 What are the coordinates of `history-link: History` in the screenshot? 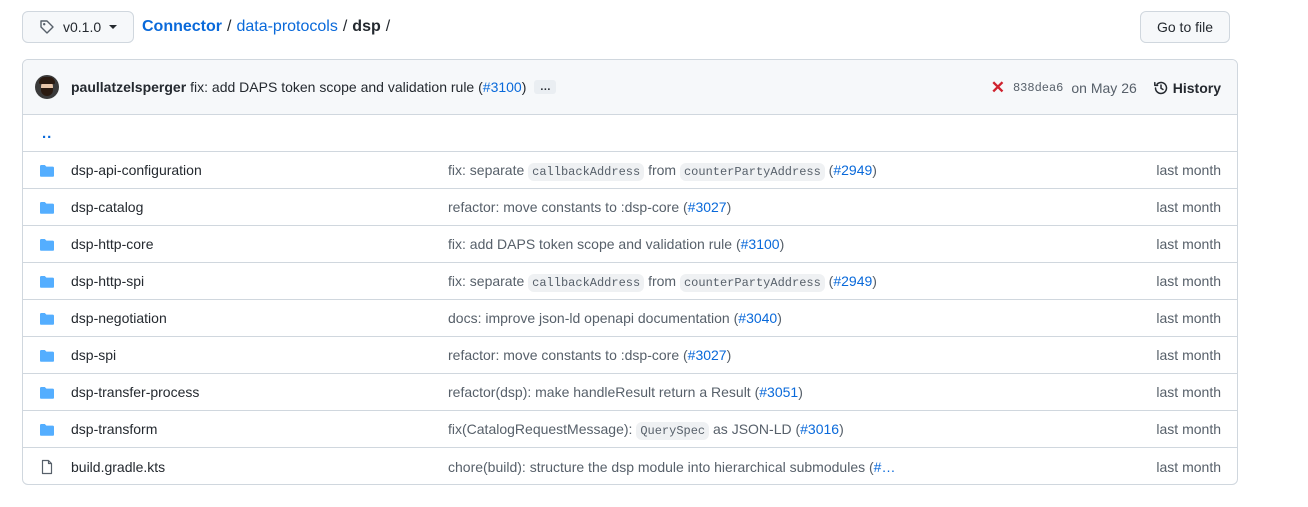 It's located at (1187, 88).